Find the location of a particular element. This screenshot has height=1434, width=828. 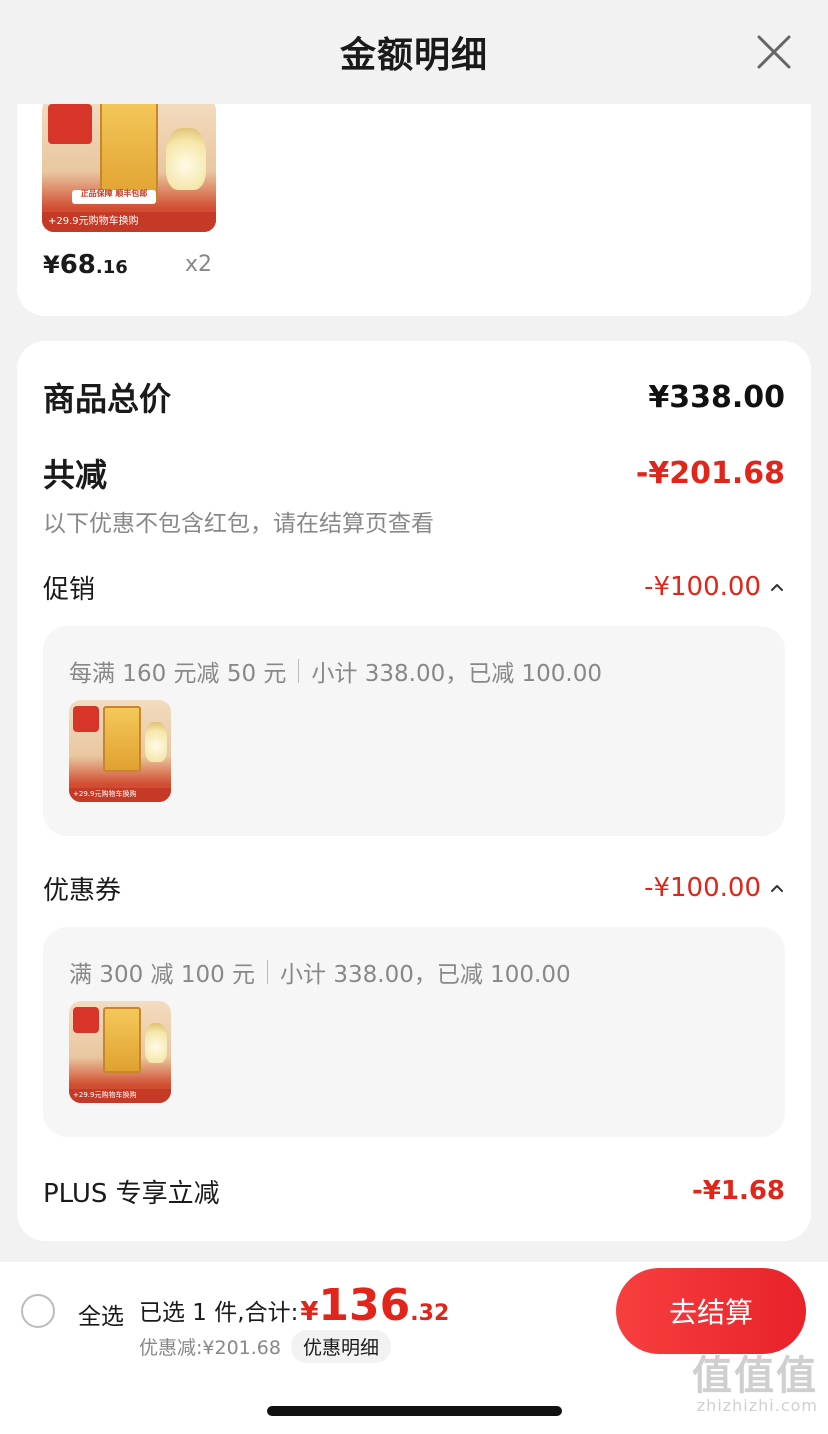

watermark-url: zhizhizhi.com is located at coordinates (757, 1405).